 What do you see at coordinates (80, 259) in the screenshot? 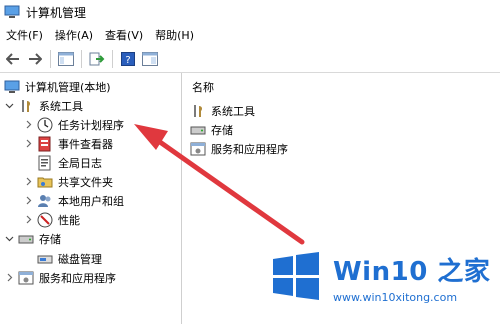
I see `tree-item-label: 磁盘管理` at bounding box center [80, 259].